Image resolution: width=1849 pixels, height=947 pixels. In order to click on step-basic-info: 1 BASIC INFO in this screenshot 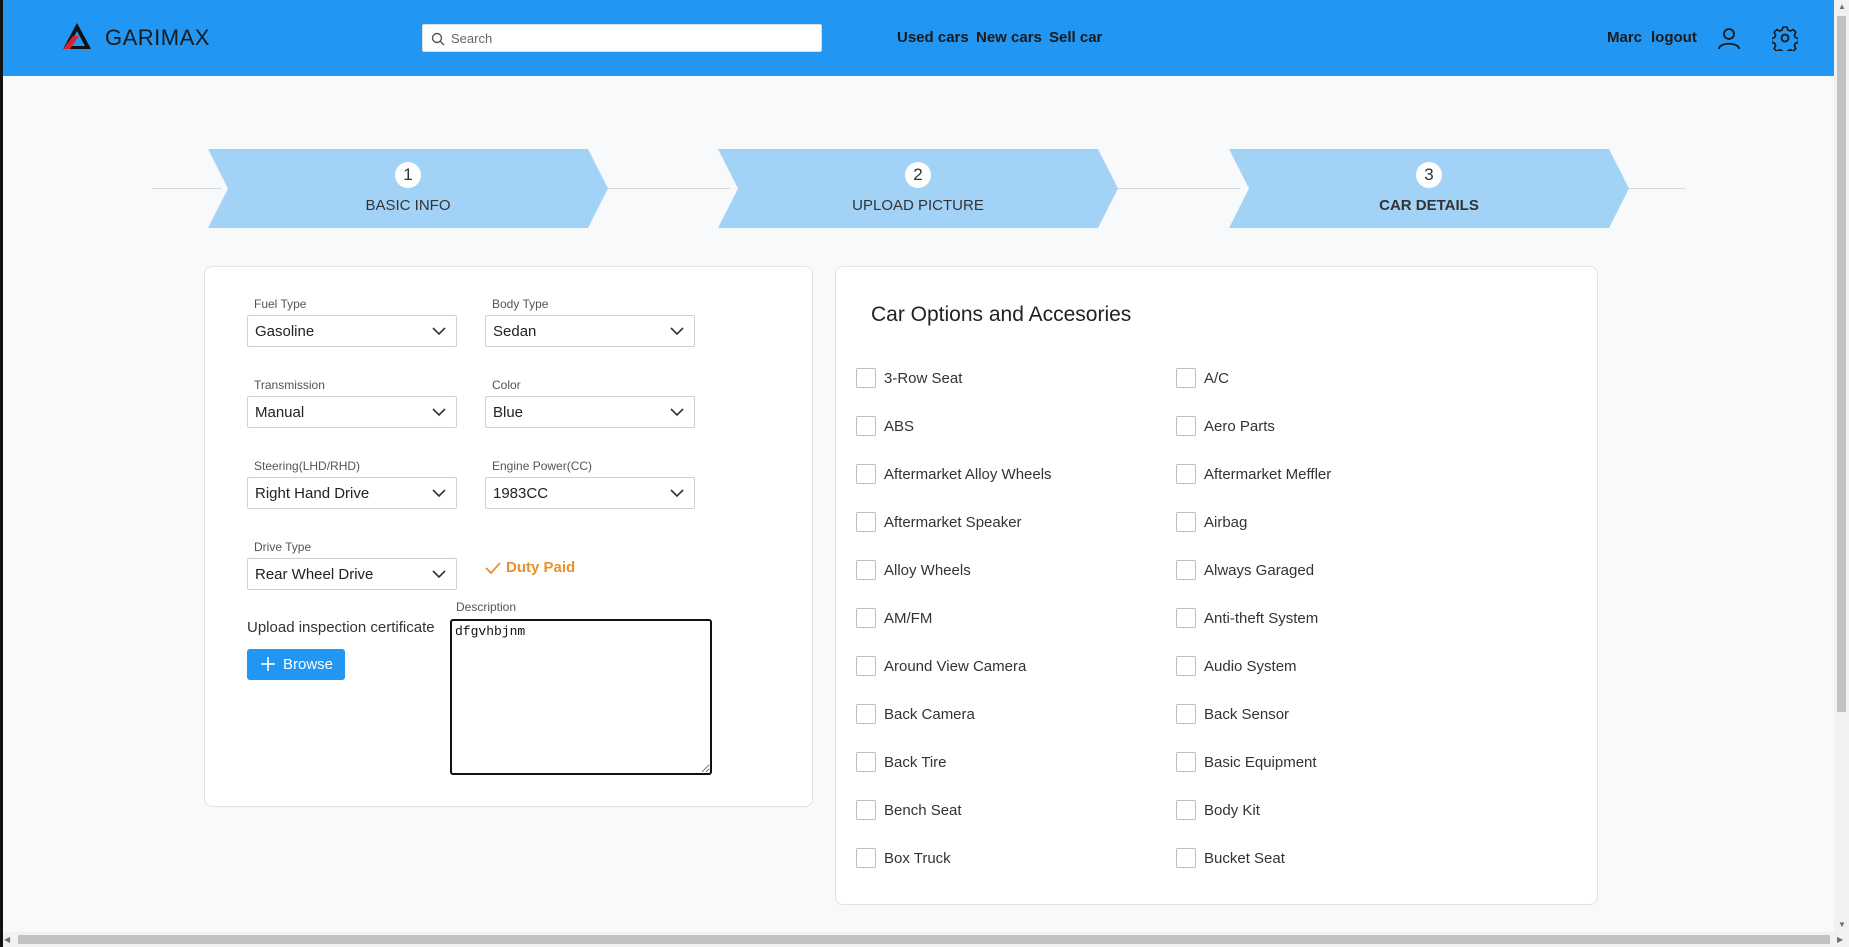, I will do `click(408, 188)`.